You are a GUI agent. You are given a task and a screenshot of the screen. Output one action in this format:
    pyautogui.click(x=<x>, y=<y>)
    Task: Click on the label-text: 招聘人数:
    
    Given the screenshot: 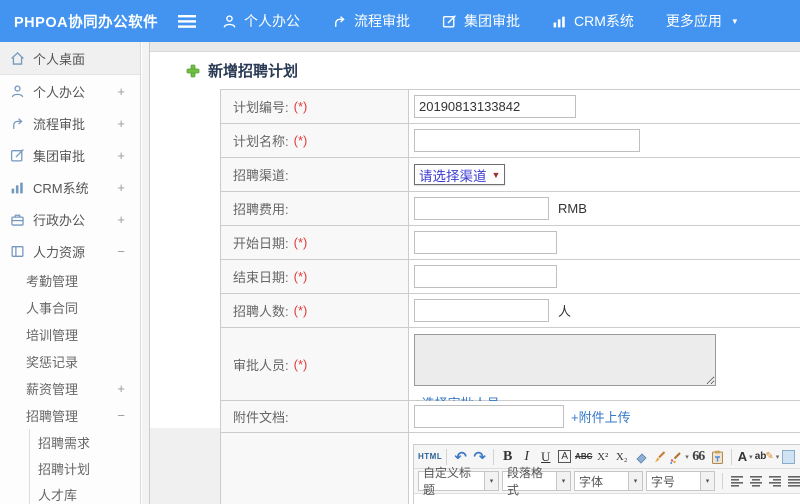 What is the action you would take?
    pyautogui.click(x=261, y=311)
    